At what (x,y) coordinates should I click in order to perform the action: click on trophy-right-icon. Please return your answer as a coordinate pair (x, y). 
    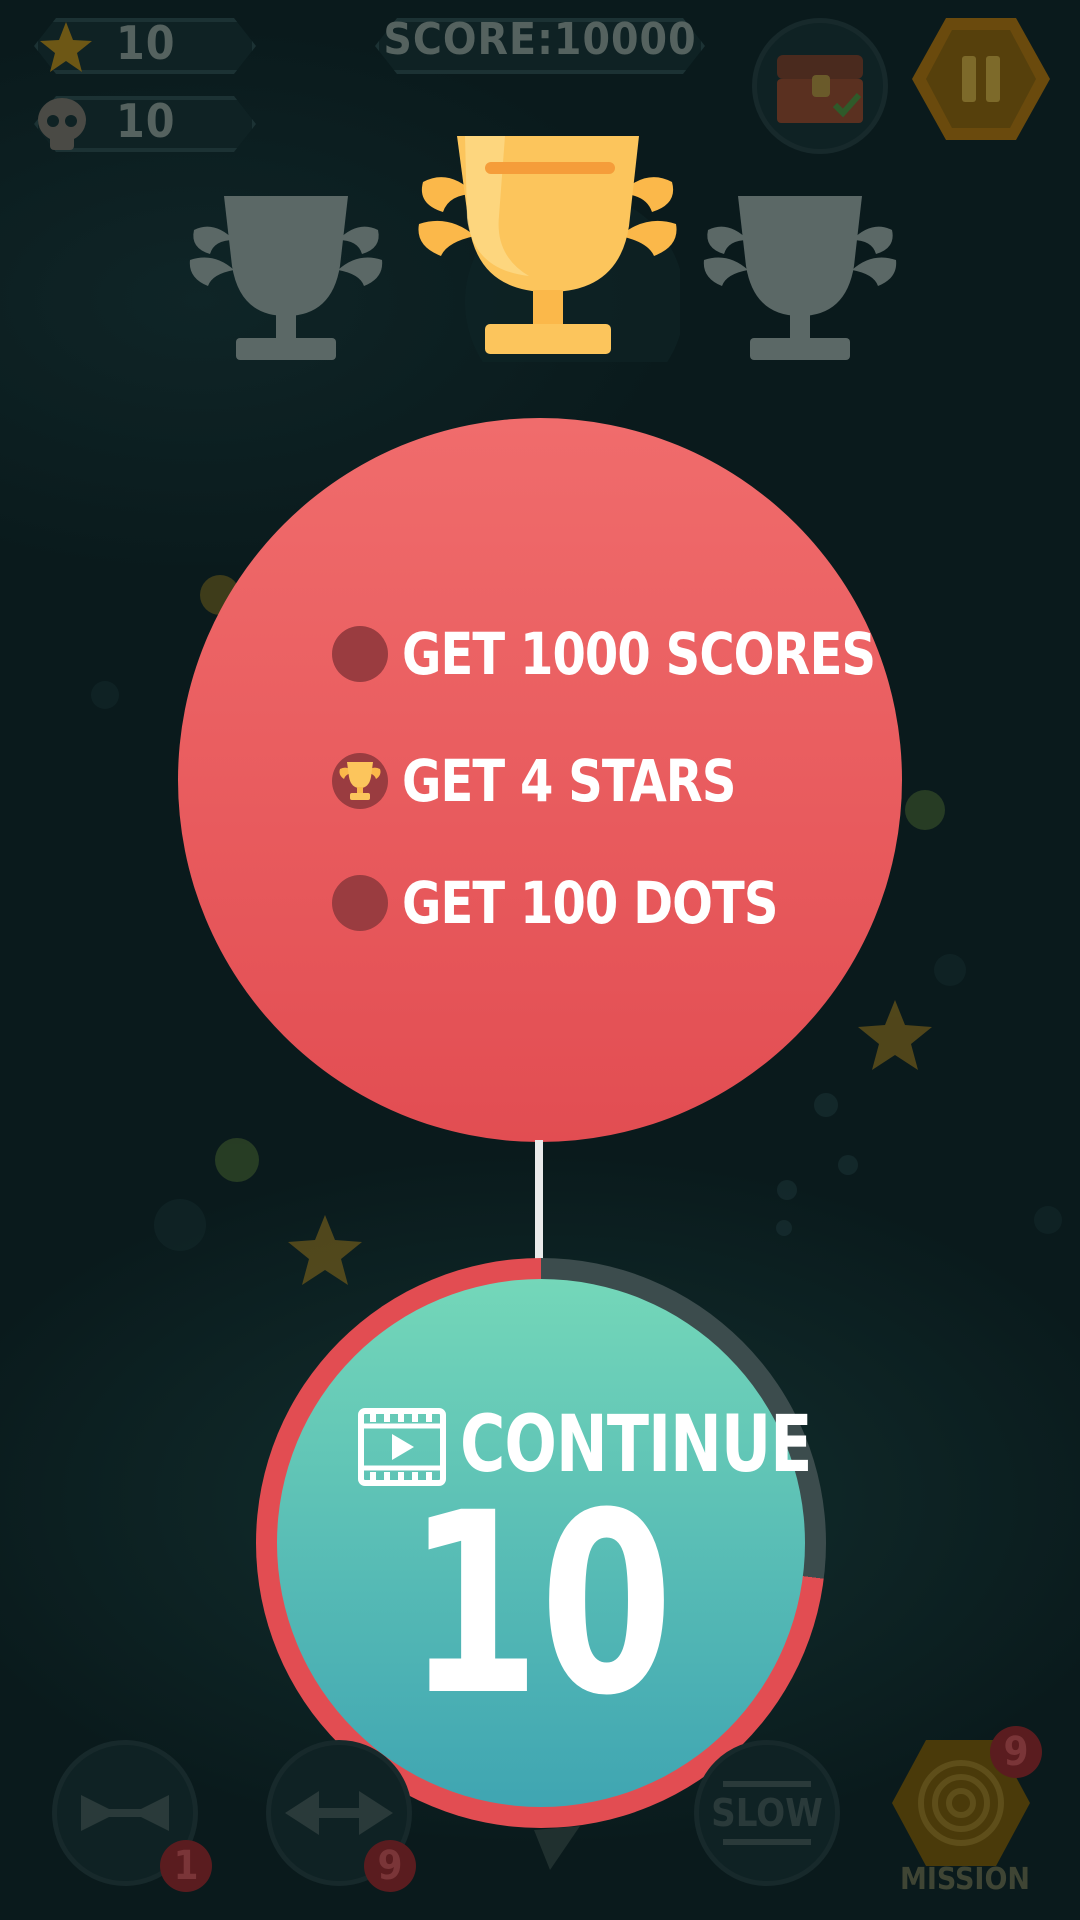
    Looking at the image, I should click on (800, 278).